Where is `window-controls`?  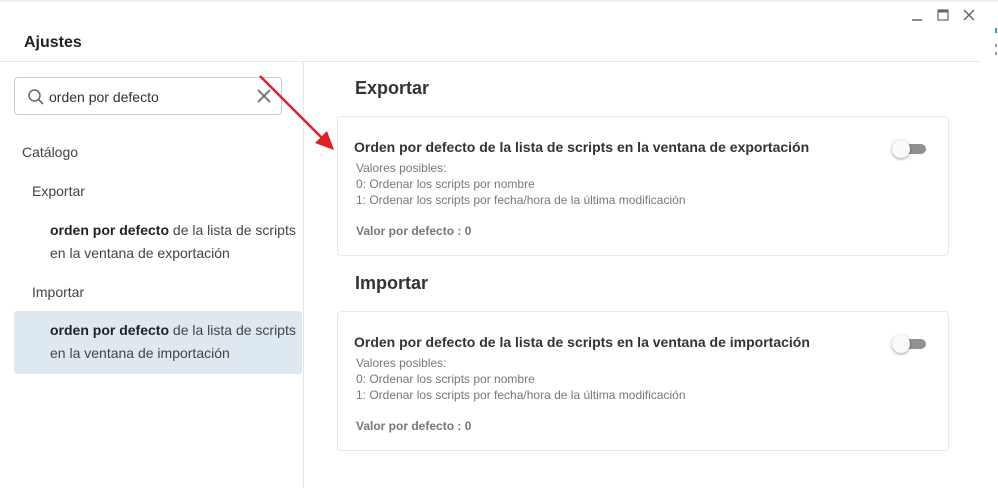 window-controls is located at coordinates (943, 15).